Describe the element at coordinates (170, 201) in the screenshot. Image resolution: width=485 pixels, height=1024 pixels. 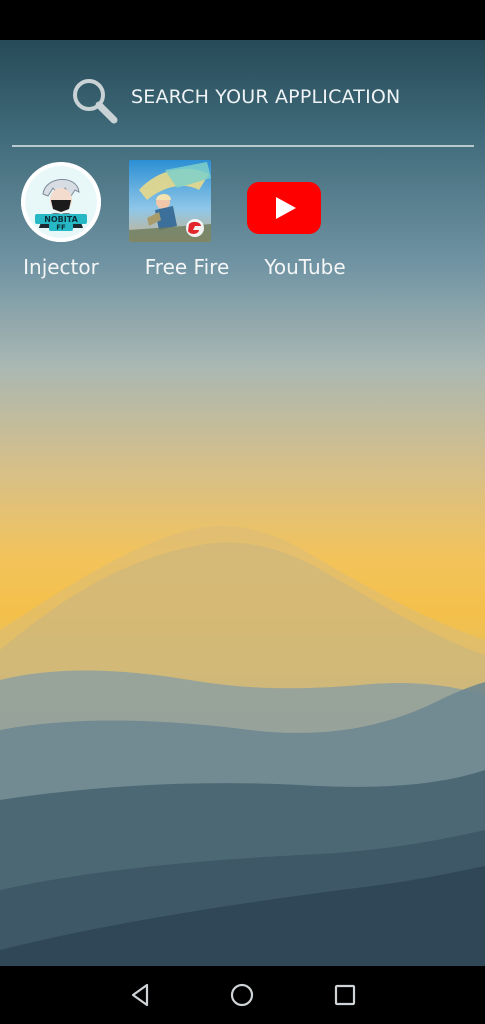
I see `free-fire-app-icon` at that location.